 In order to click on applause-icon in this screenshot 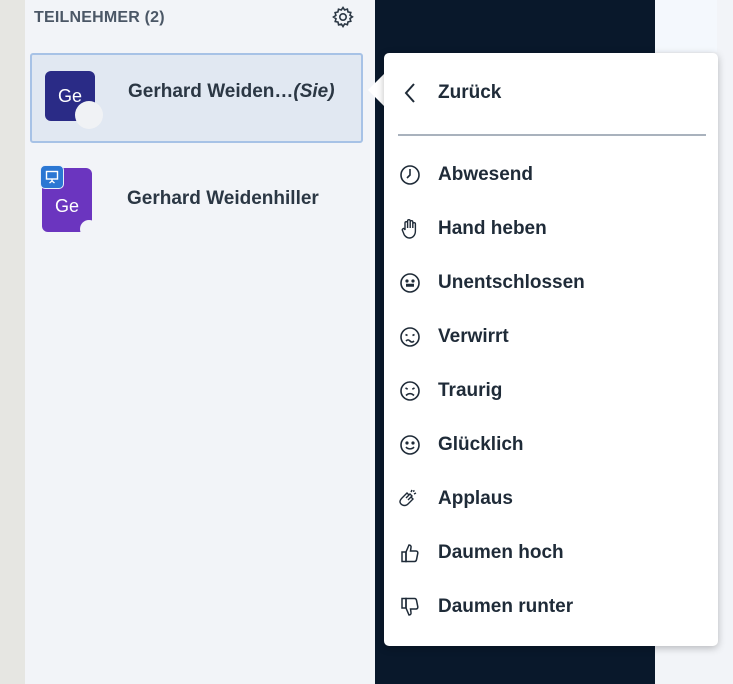, I will do `click(410, 499)`.